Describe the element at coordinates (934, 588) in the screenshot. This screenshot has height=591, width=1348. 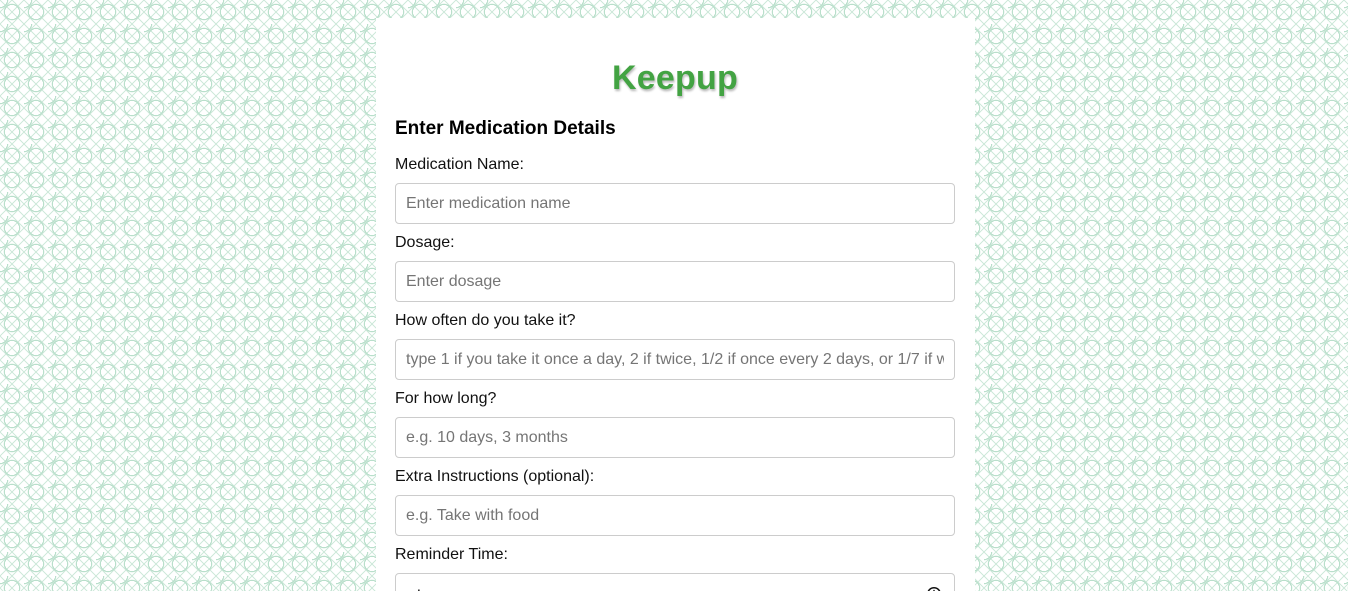
I see `clock-icon` at that location.